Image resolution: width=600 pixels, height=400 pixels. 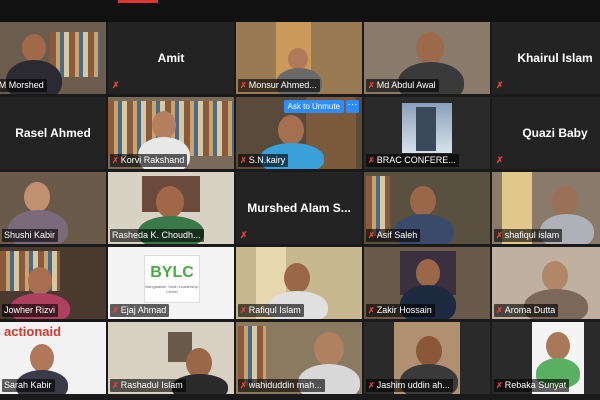 What do you see at coordinates (526, 310) in the screenshot?
I see `participant-name-label: ✗ Aroma Dutta` at bounding box center [526, 310].